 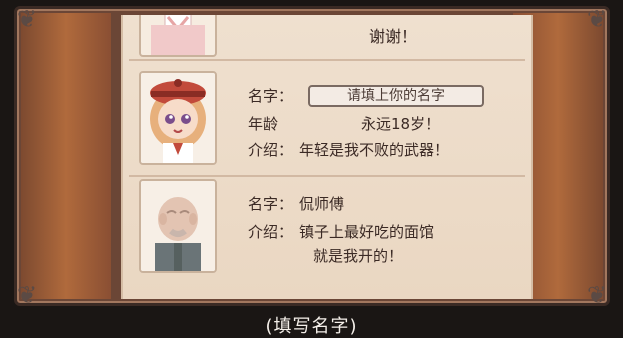 I want to click on wood-panel-left, so click(x=66, y=156).